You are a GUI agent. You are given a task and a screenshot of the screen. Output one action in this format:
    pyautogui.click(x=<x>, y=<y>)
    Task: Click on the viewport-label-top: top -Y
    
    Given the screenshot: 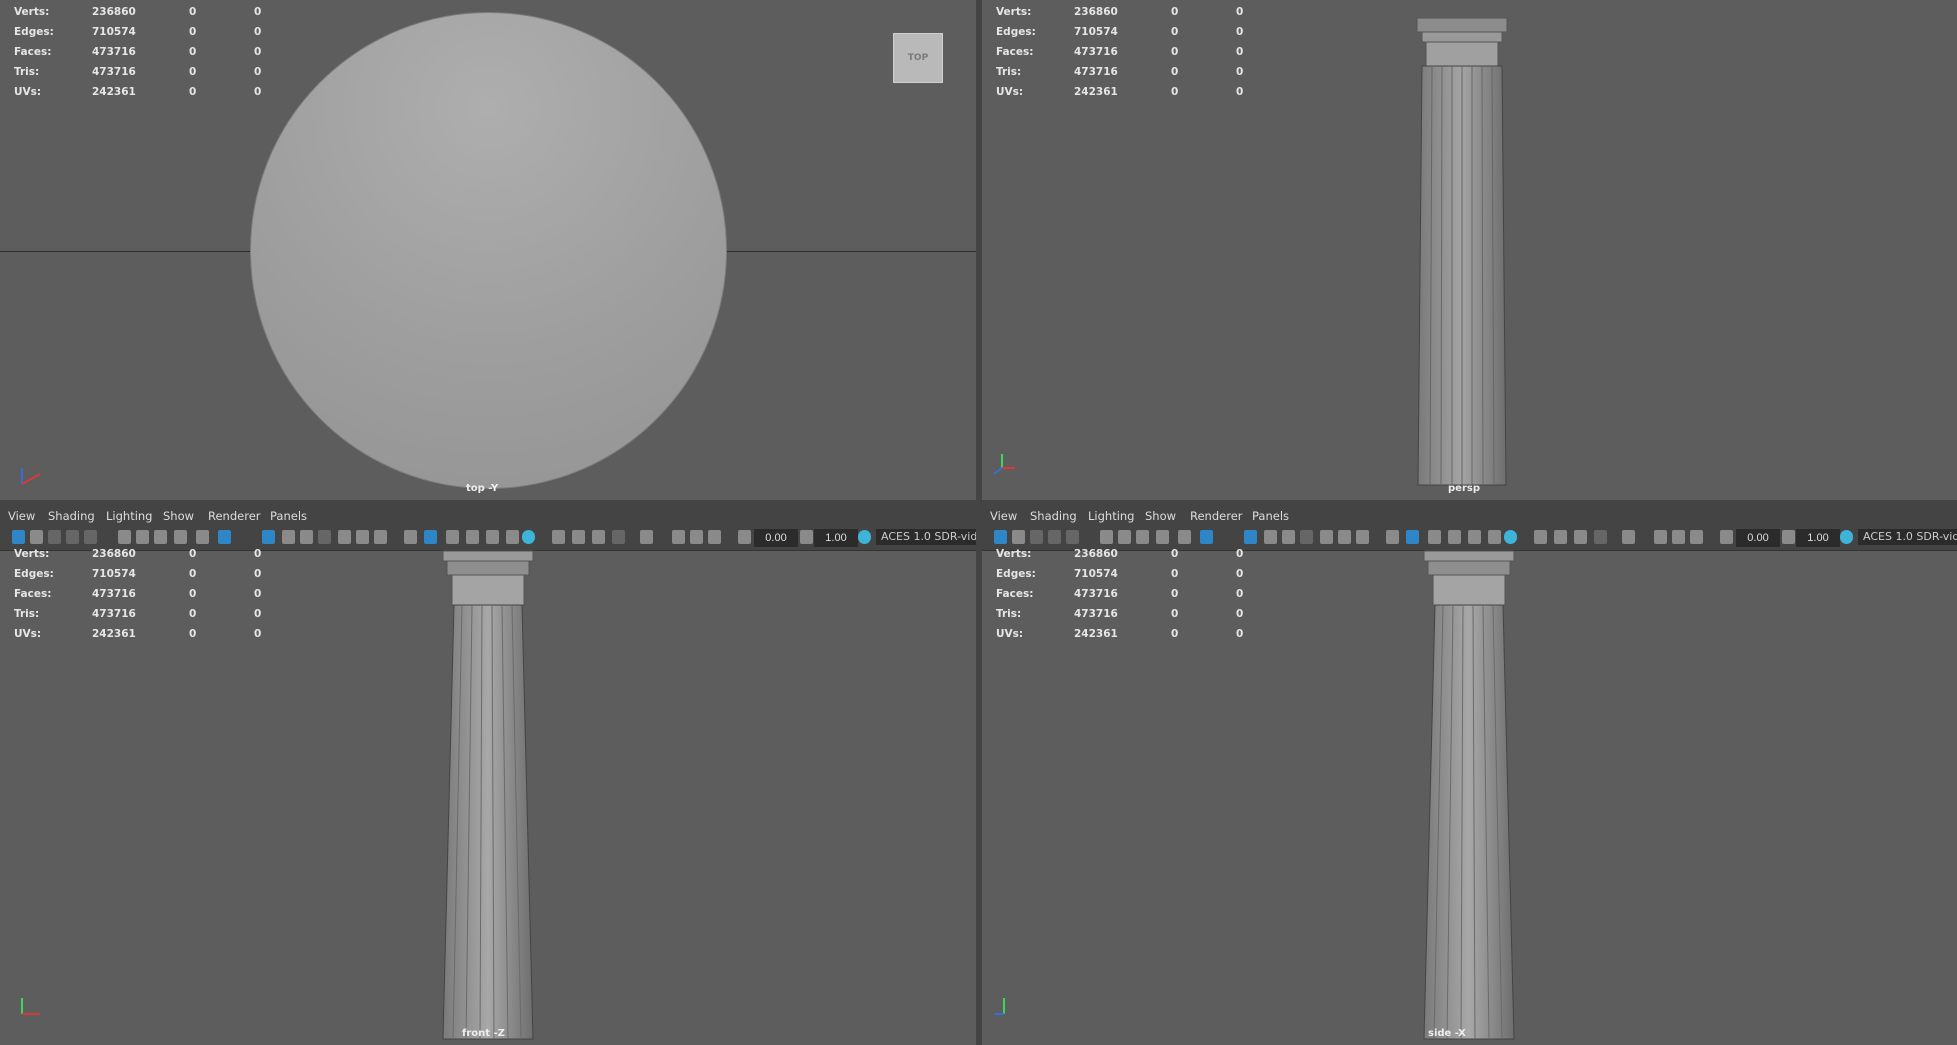 What is the action you would take?
    pyautogui.click(x=482, y=488)
    